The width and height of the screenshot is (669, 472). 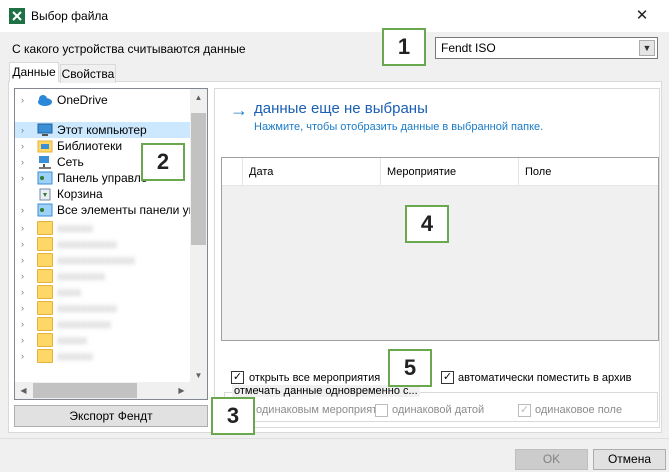 I want to click on tree-item-label: OneDrive, so click(x=82, y=100).